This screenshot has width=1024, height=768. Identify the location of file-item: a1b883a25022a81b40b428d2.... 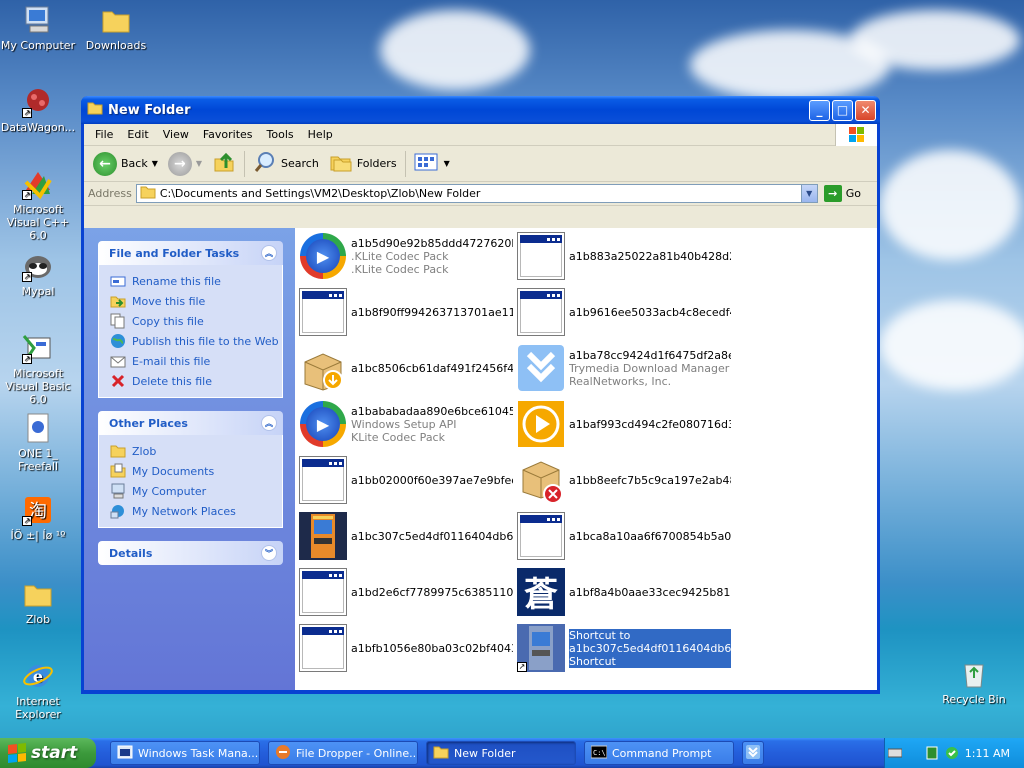
(626, 256).